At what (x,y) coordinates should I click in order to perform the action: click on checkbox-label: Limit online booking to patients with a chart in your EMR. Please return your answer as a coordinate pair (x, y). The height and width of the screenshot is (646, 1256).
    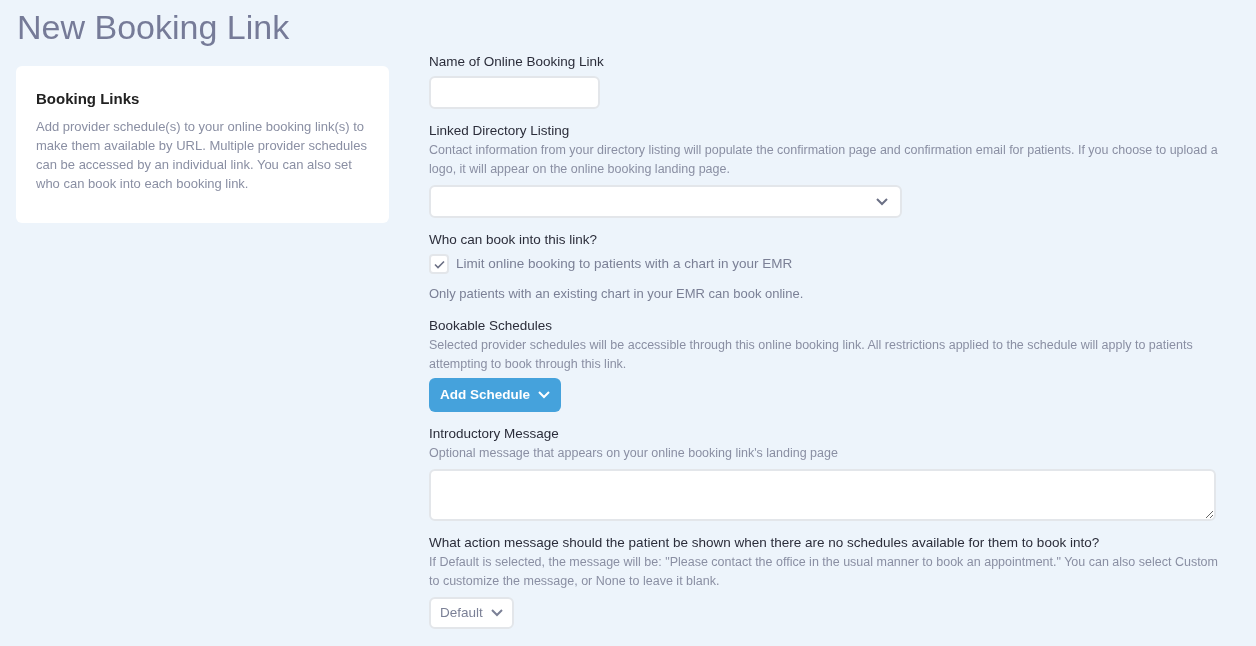
    Looking at the image, I should click on (624, 264).